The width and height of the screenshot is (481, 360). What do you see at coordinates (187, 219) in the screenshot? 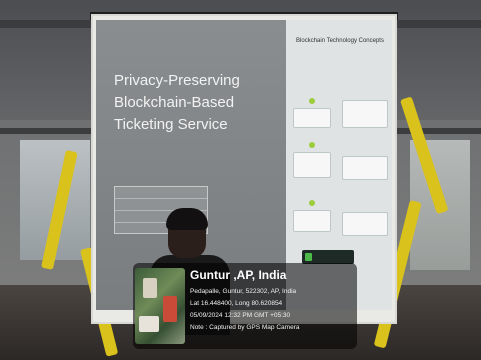
I see `person-hair` at bounding box center [187, 219].